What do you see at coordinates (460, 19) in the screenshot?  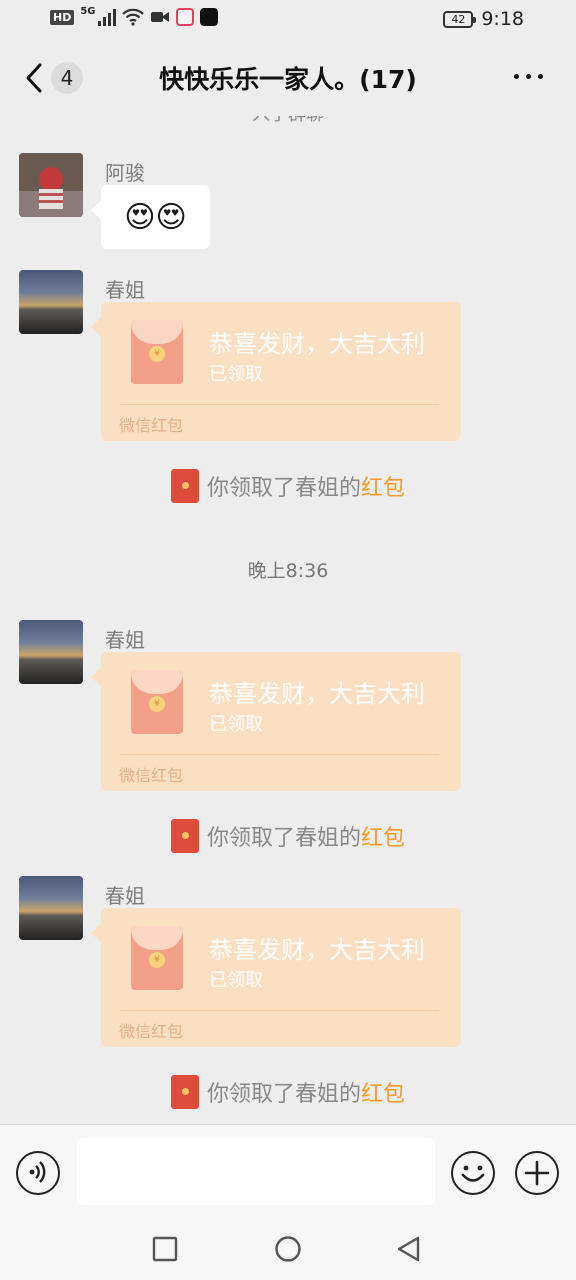 I see `battery-icon: 42` at bounding box center [460, 19].